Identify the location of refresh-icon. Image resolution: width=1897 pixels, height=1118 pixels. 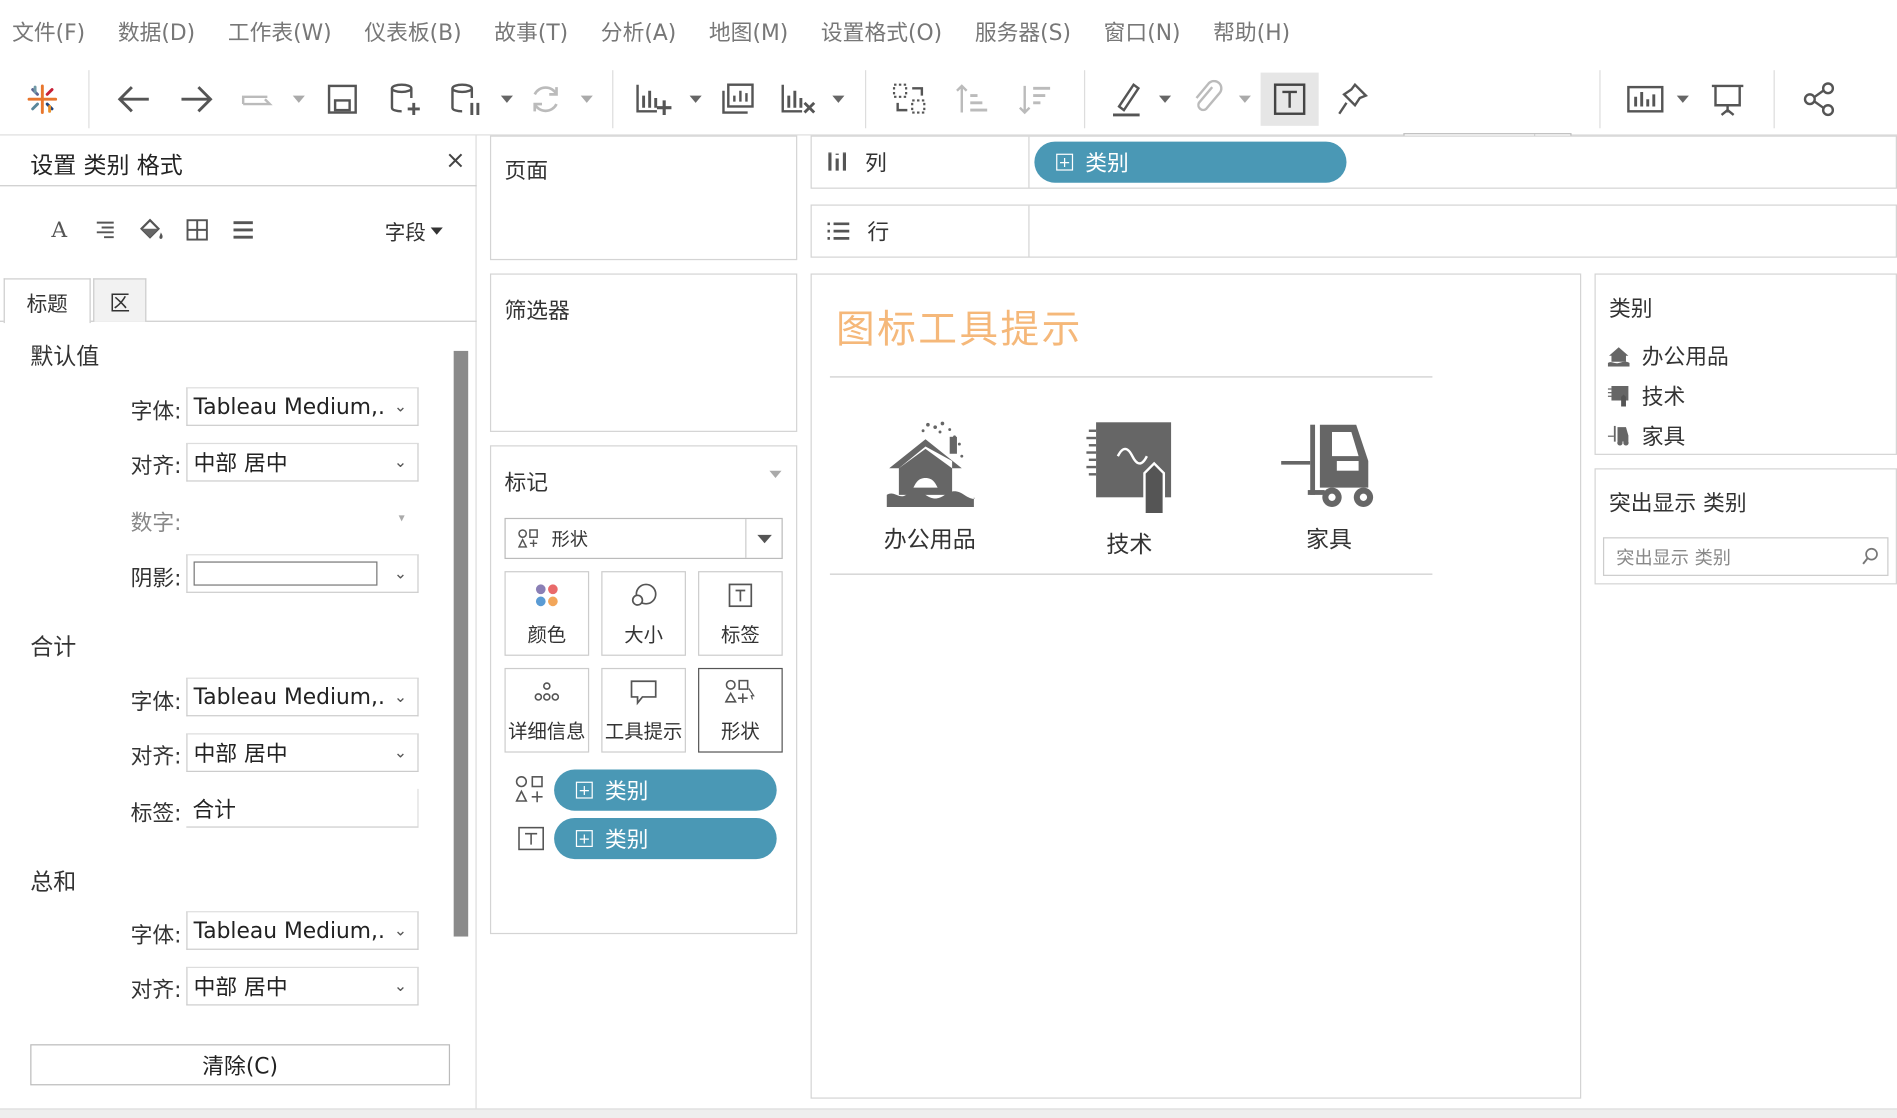
(545, 99).